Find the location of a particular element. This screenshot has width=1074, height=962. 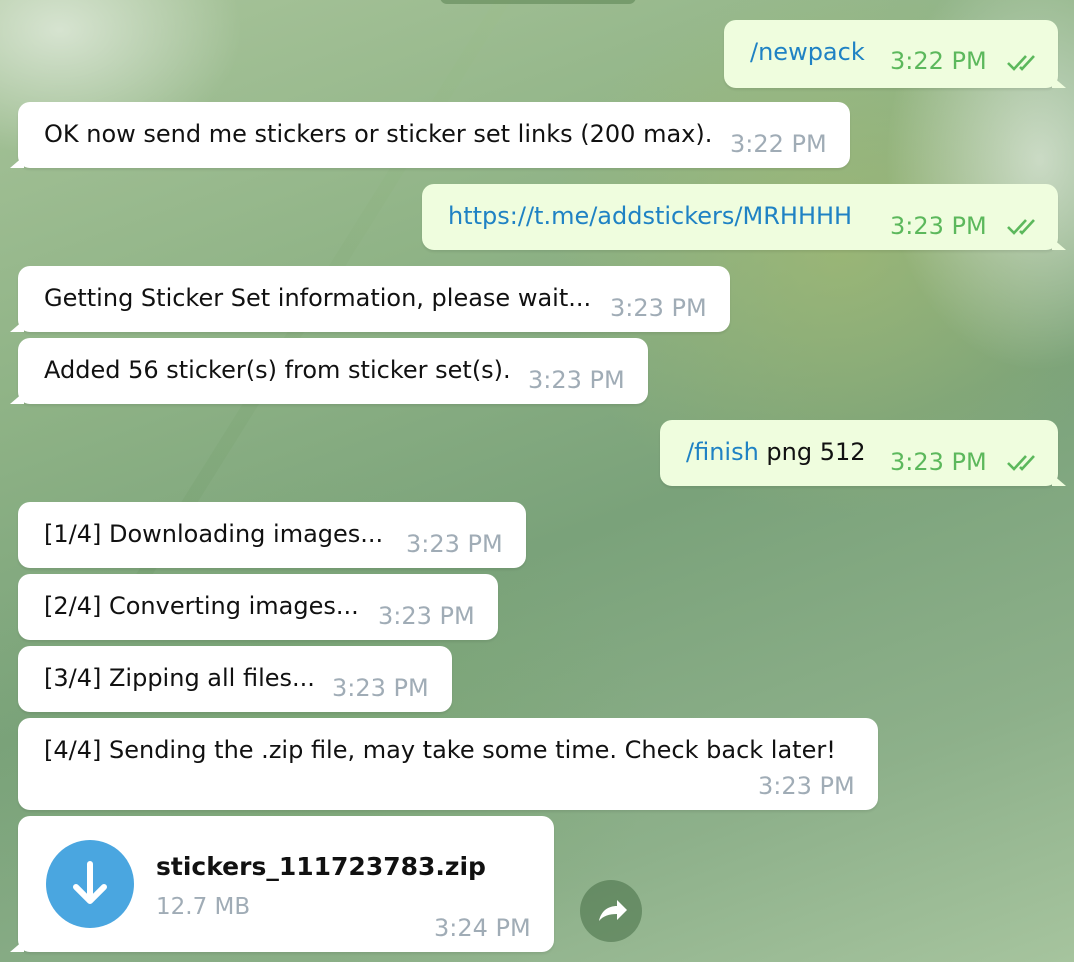

message-incoming: [2/4] Converting images... 3:23 PM is located at coordinates (258, 607).